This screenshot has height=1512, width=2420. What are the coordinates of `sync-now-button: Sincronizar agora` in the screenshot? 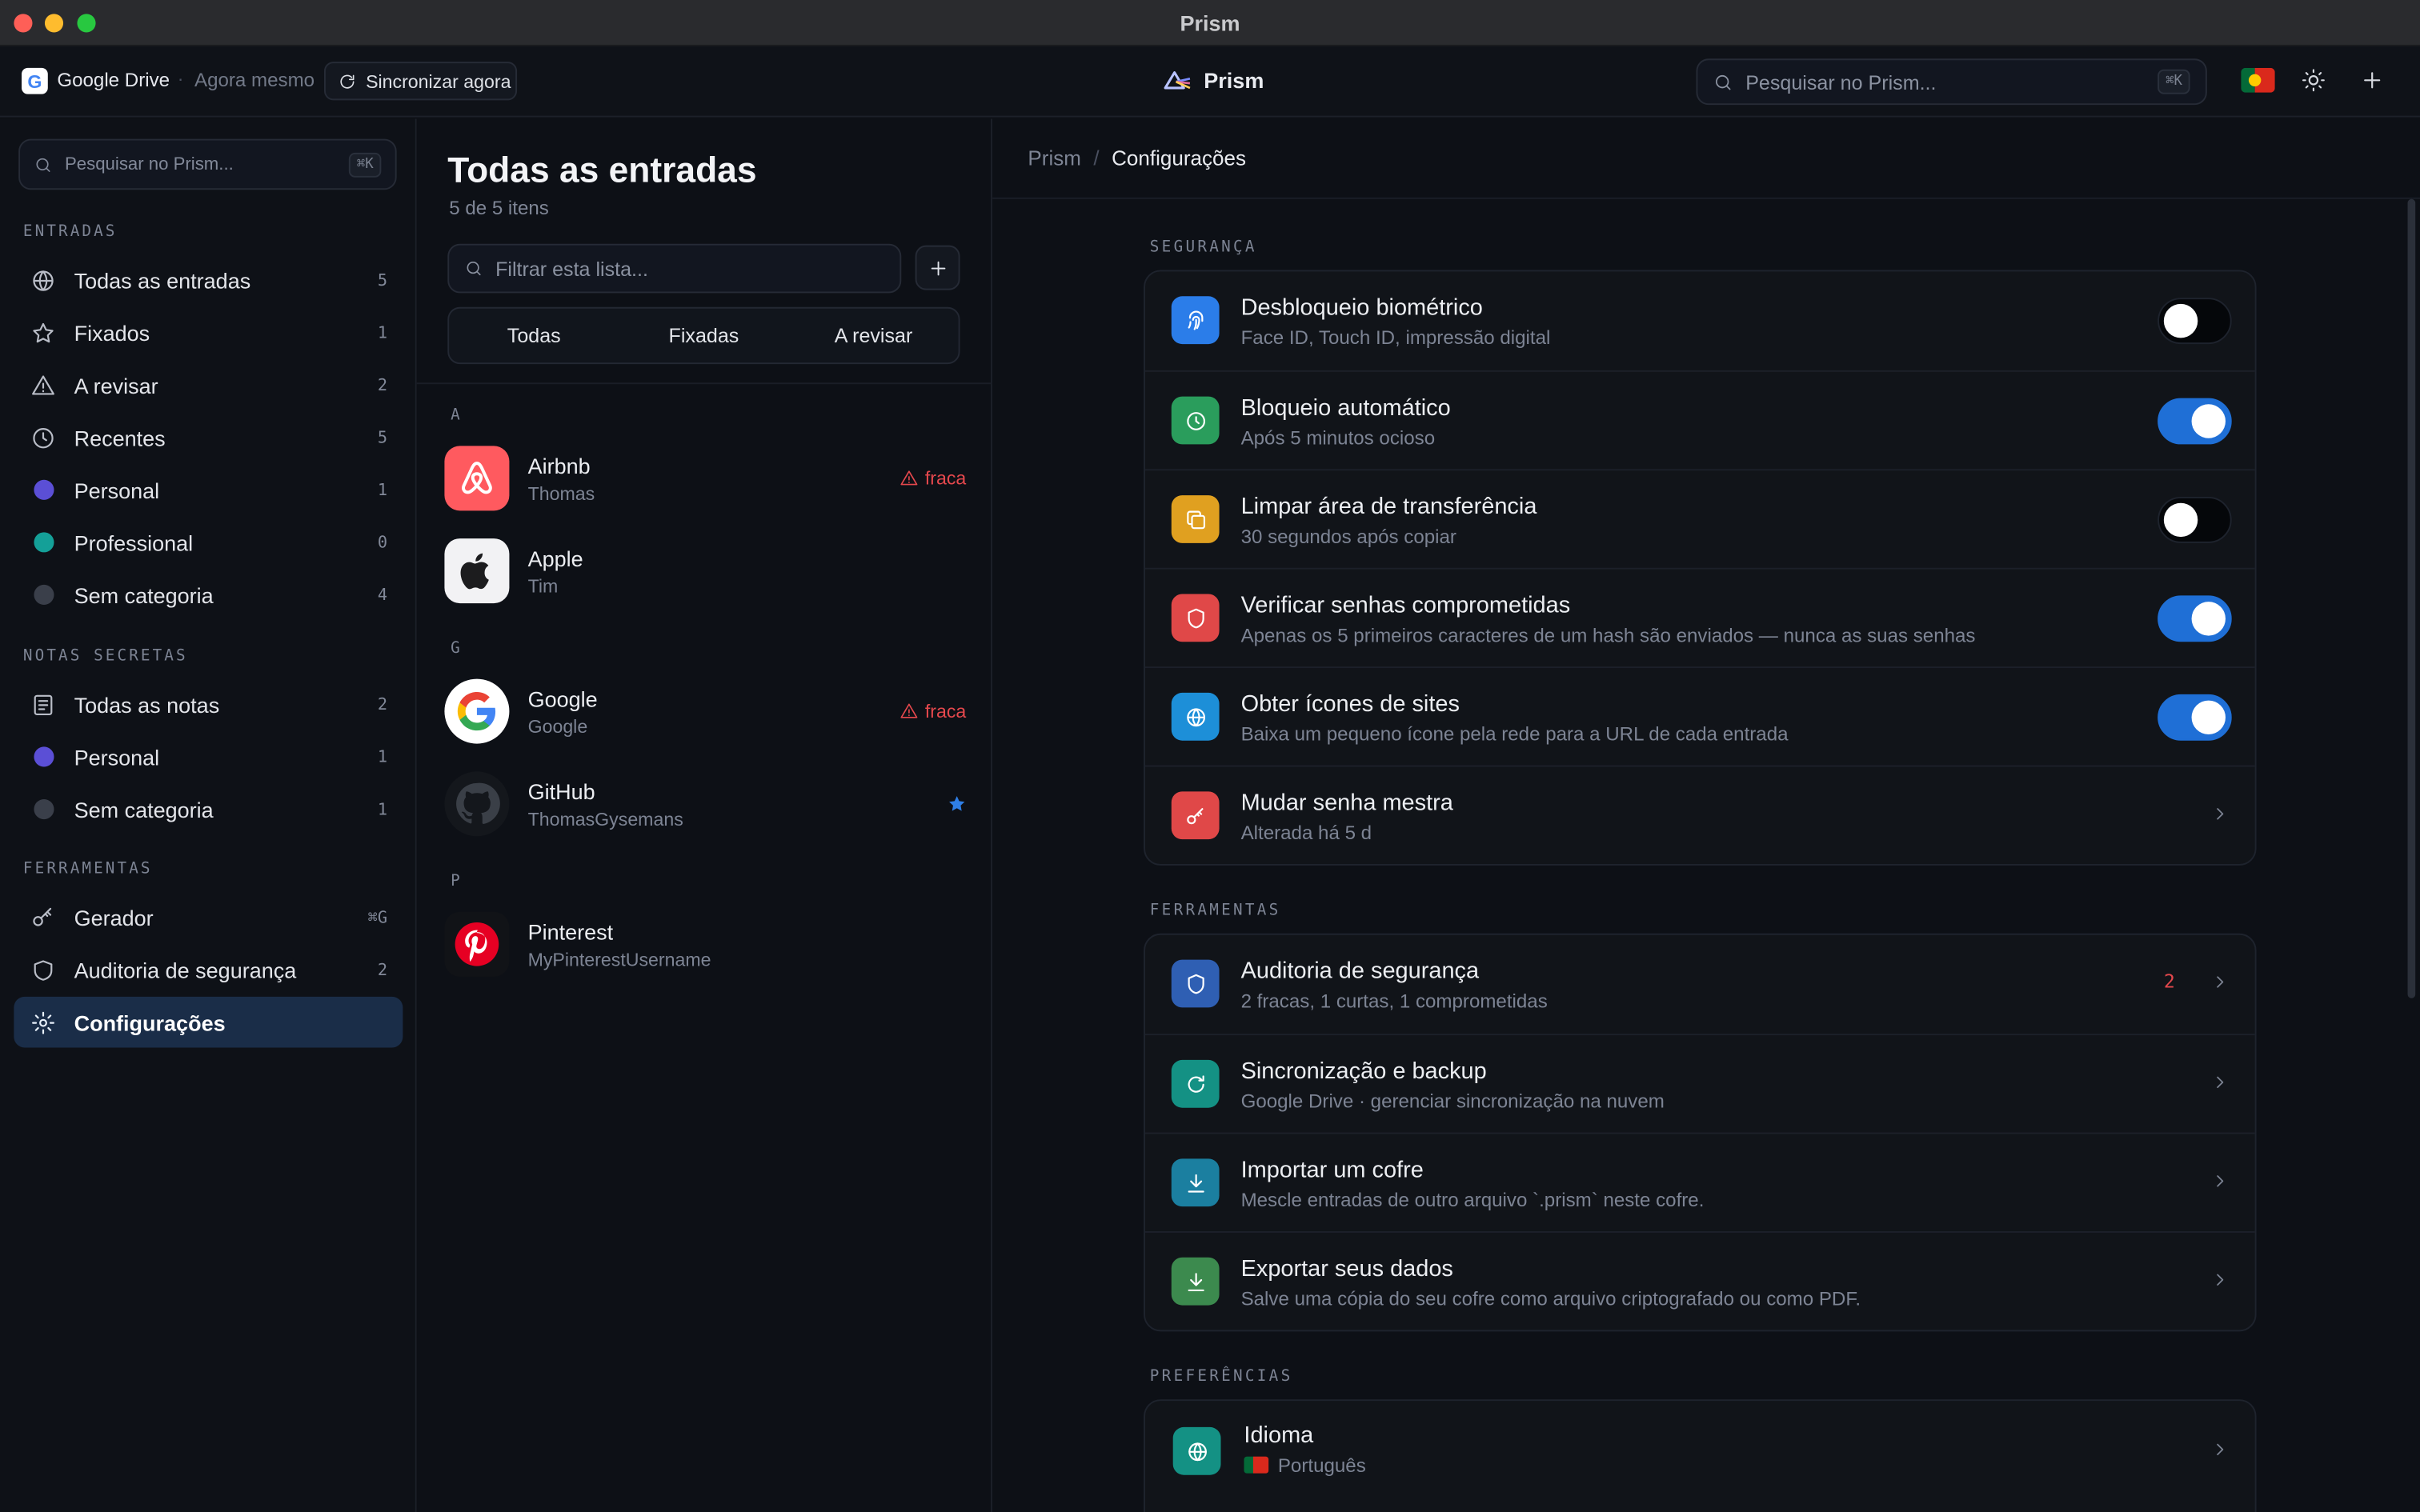 It's located at (420, 81).